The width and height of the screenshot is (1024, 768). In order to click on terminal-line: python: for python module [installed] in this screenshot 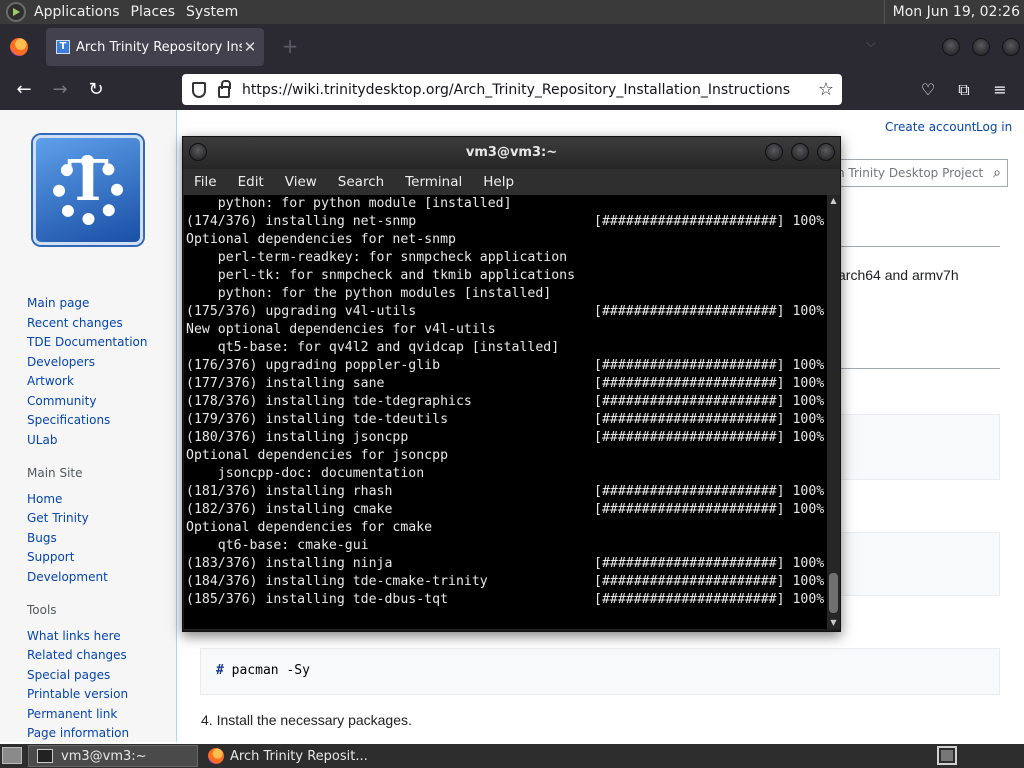, I will do `click(349, 204)`.